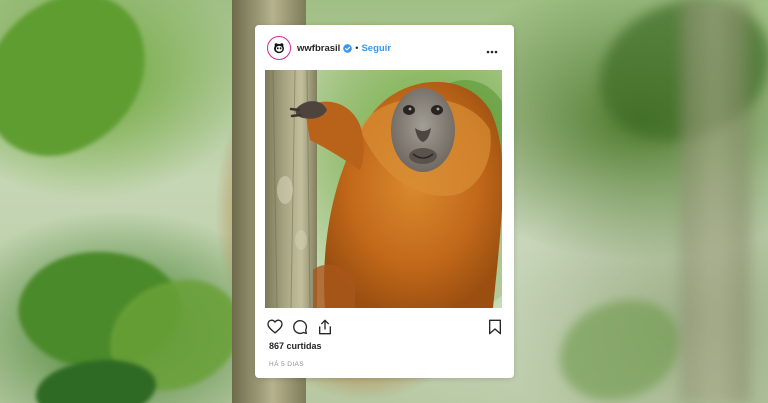 Image resolution: width=768 pixels, height=403 pixels. What do you see at coordinates (348, 48) in the screenshot?
I see `verified-badge-icon` at bounding box center [348, 48].